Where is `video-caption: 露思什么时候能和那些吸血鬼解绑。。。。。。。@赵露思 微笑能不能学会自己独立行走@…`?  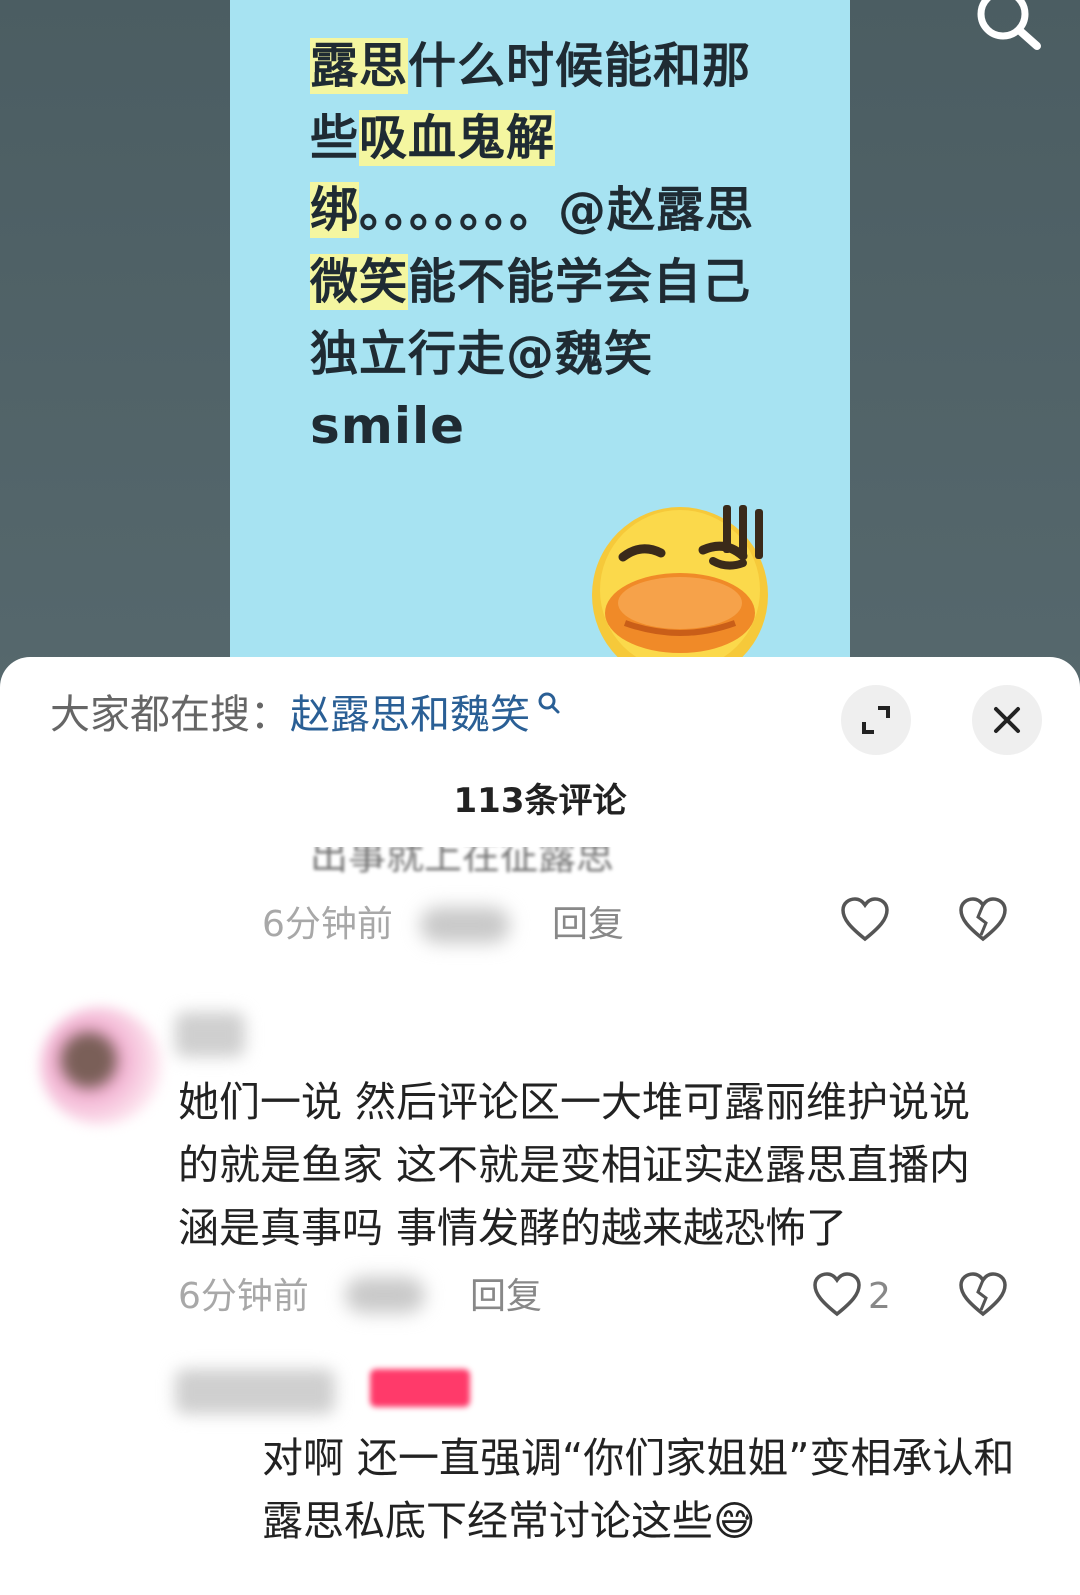
video-caption: 露思什么时候能和那些吸血鬼解绑。。。。。。。@赵露思 微笑能不能学会自己独立行走@… is located at coordinates (545, 246).